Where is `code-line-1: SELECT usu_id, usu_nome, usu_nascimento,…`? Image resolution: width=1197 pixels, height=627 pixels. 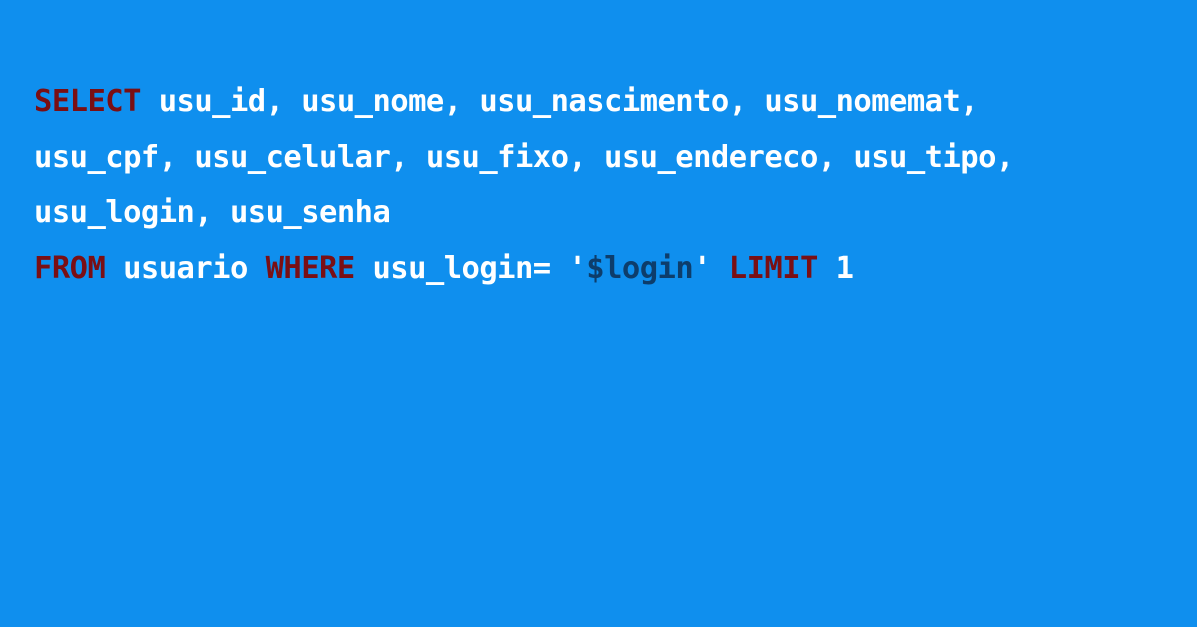 code-line-1: SELECT usu_id, usu_nome, usu_nascimento,… is located at coordinates (524, 102).